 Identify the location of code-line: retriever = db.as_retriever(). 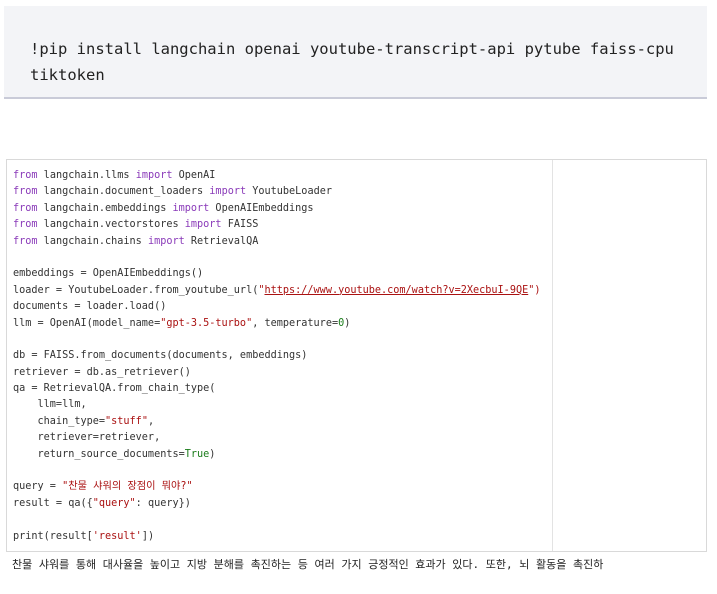
(102, 372).